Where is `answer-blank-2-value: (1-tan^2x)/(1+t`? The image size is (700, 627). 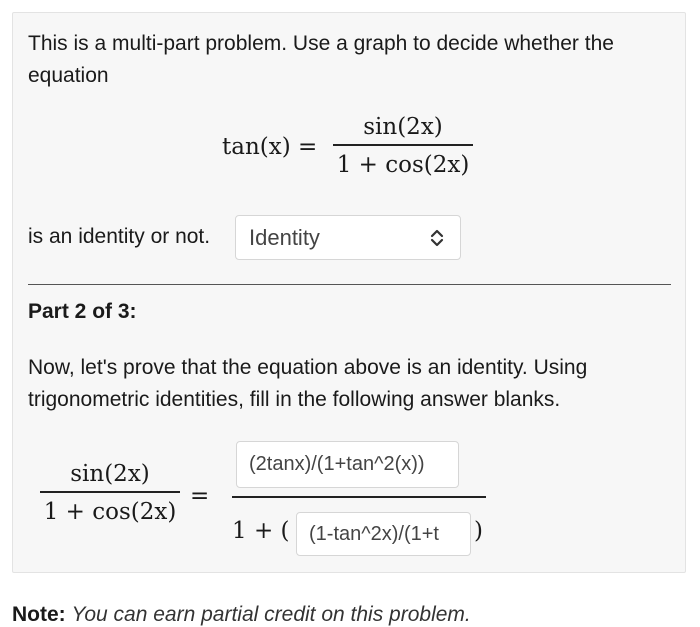
answer-blank-2-value: (1-tan^2x)/(1+t is located at coordinates (374, 534).